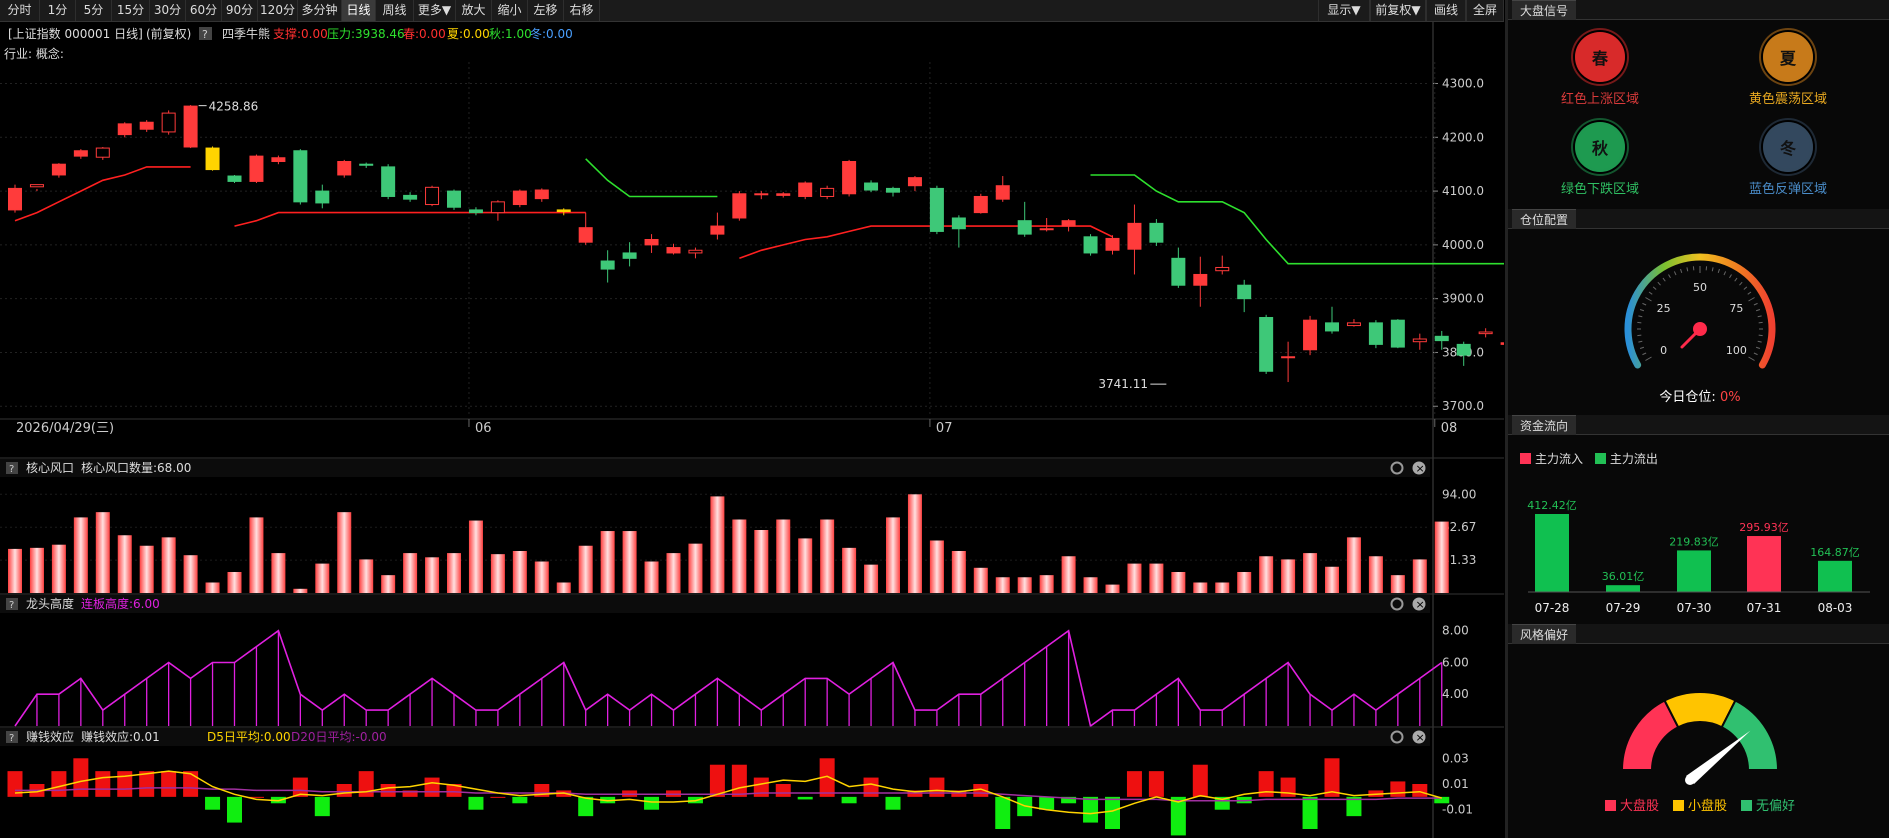 The width and height of the screenshot is (1889, 838). I want to click on section-tab-position: 仓位配置, so click(1544, 219).